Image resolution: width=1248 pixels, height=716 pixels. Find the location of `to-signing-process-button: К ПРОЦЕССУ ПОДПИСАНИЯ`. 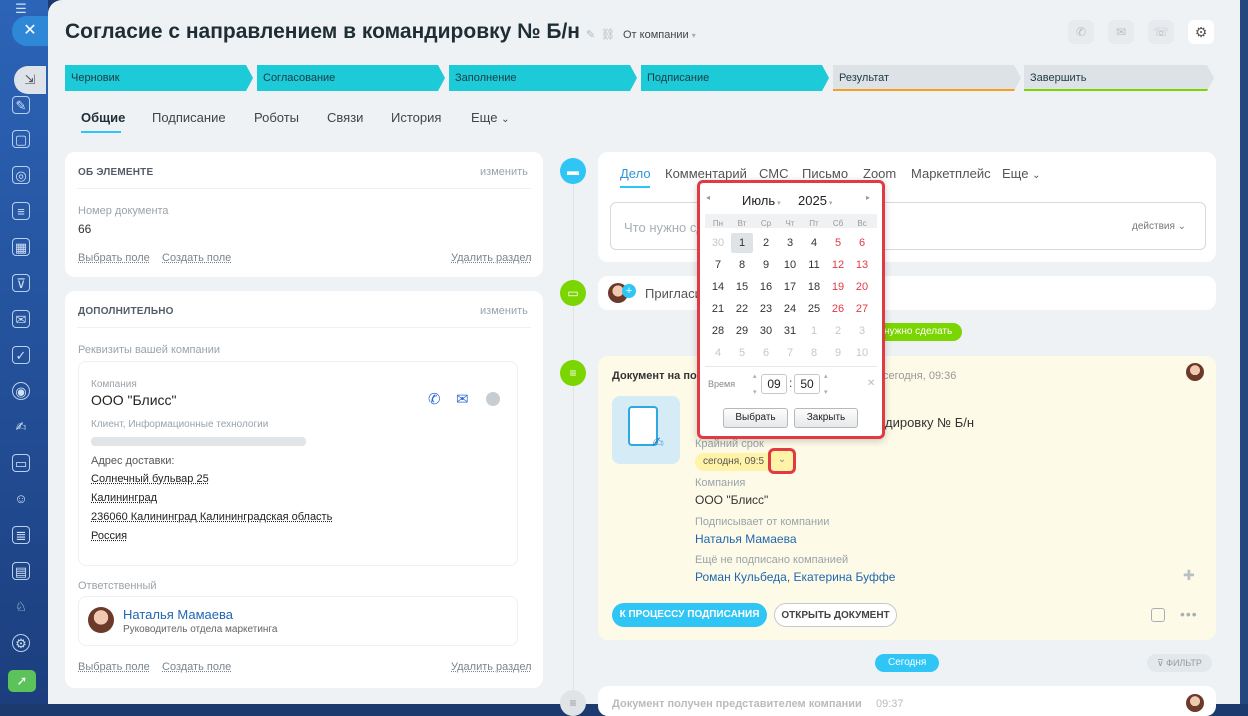

to-signing-process-button: К ПРОЦЕССУ ПОДПИСАНИЯ is located at coordinates (689, 615).